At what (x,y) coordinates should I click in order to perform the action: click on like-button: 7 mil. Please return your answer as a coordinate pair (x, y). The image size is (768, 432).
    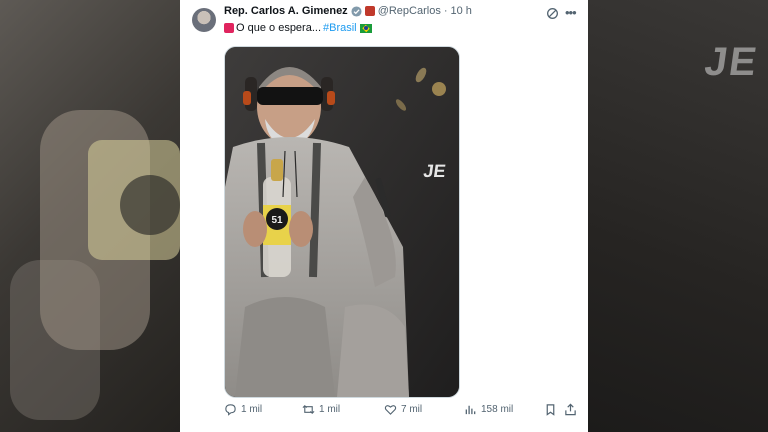
    Looking at the image, I should click on (403, 409).